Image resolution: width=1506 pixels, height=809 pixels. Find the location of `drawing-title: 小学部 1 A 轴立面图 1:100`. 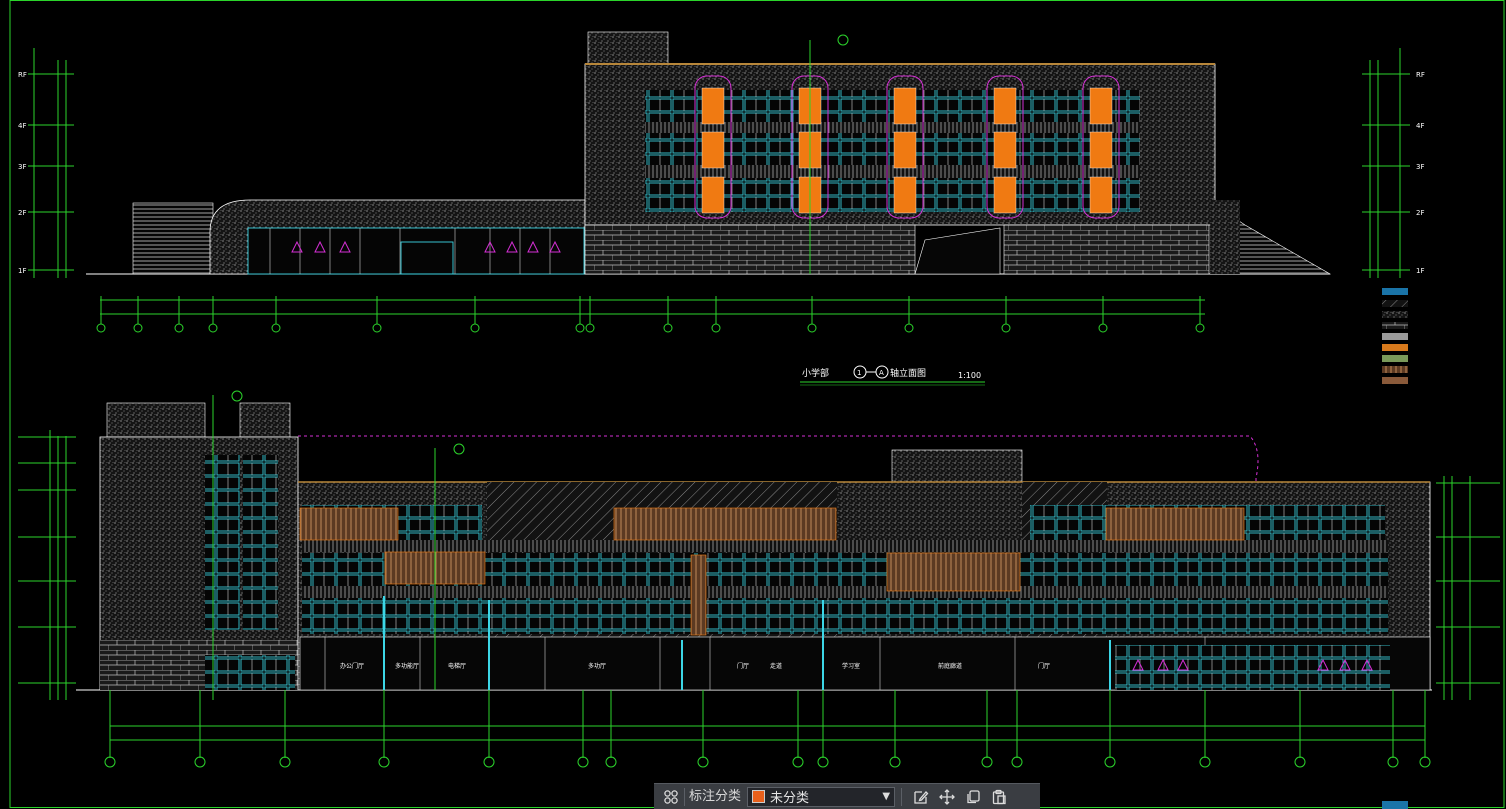

drawing-title: 小学部 1 A 轴立面图 1:100 is located at coordinates (892, 375).